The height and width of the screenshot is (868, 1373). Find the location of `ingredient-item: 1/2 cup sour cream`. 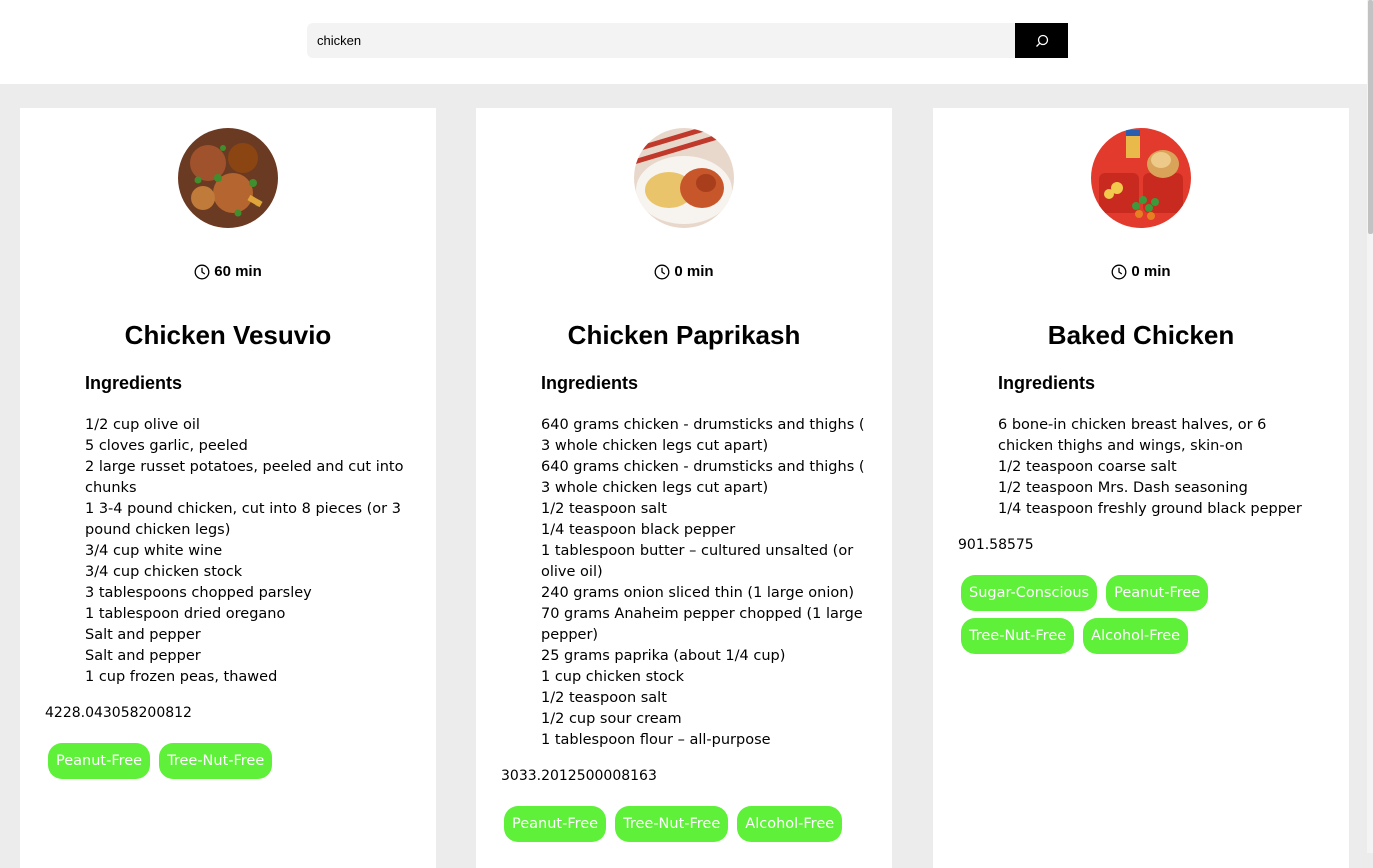

ingredient-item: 1/2 cup sour cream is located at coordinates (611, 719).